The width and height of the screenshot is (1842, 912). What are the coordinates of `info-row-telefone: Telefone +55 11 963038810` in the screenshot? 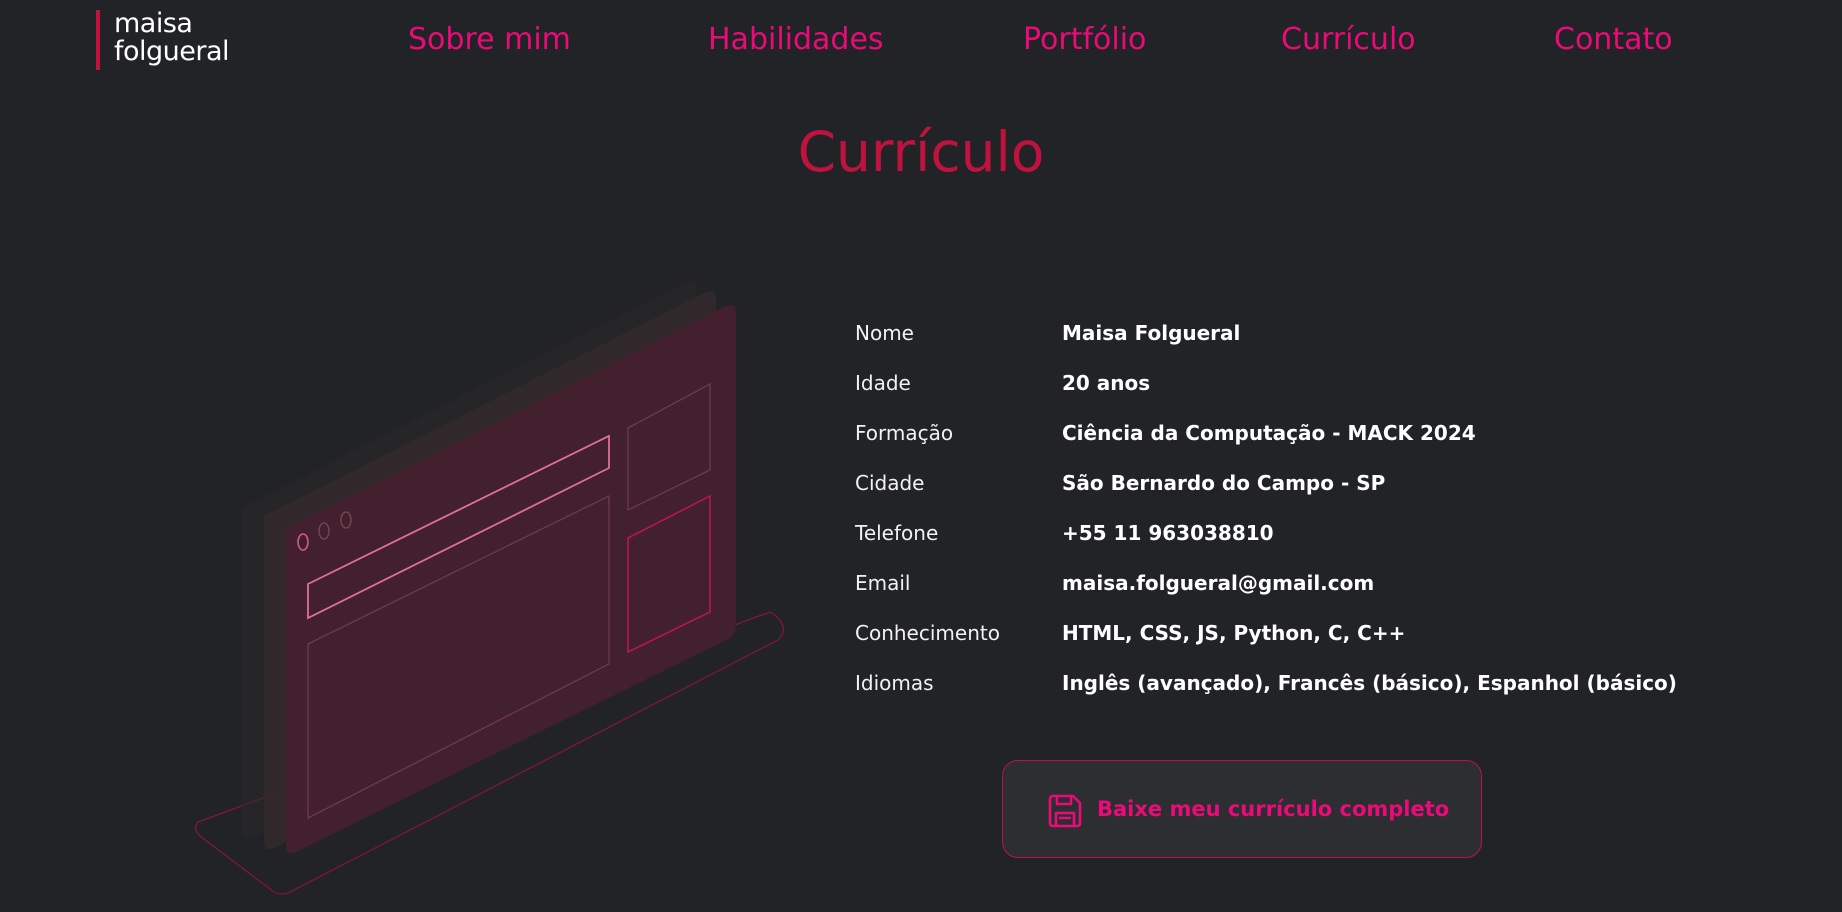 It's located at (1305, 540).